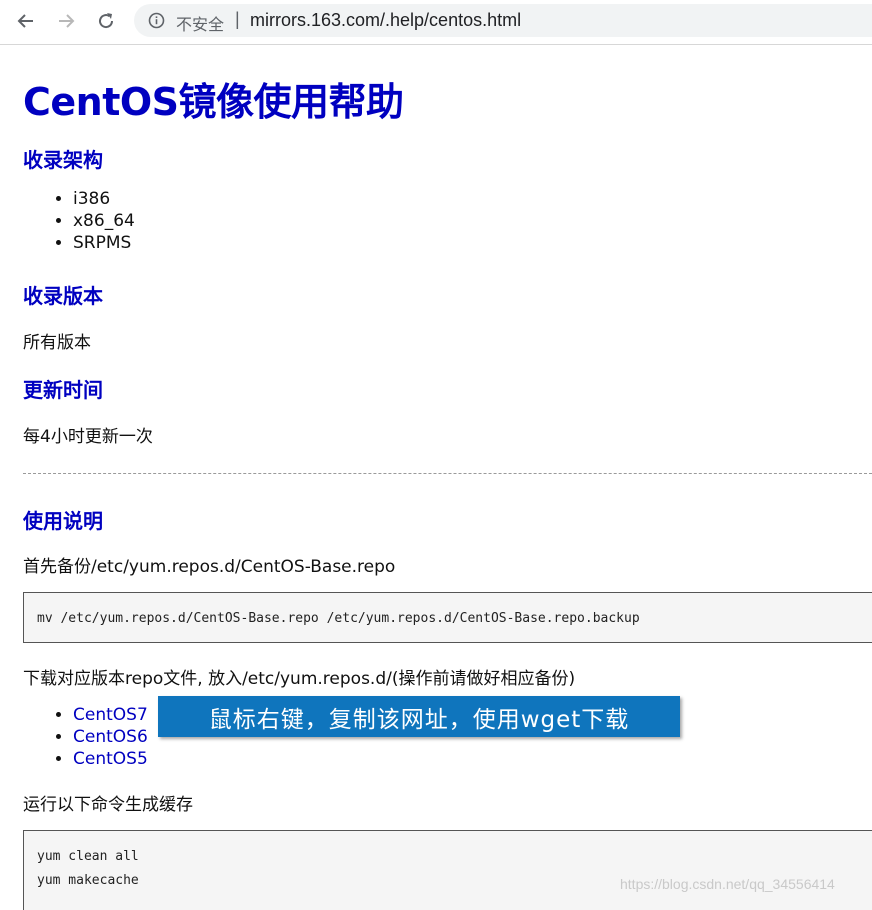 This screenshot has width=872, height=910. I want to click on info-icon, so click(156, 20).